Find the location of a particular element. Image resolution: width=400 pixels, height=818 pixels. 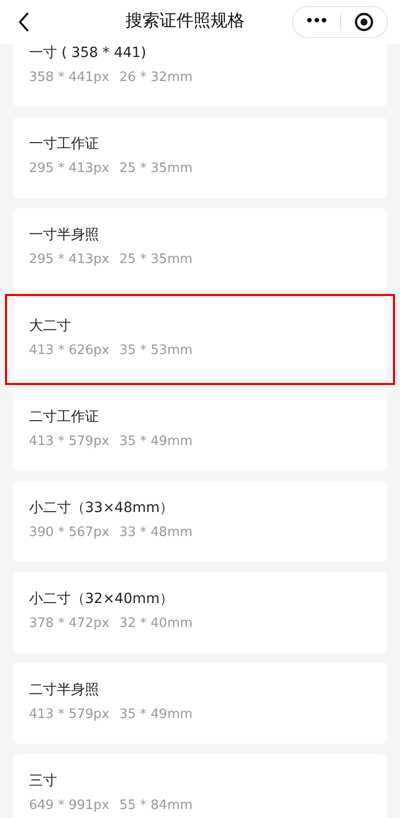

pixel-size: 649 * 991px is located at coordinates (69, 806).